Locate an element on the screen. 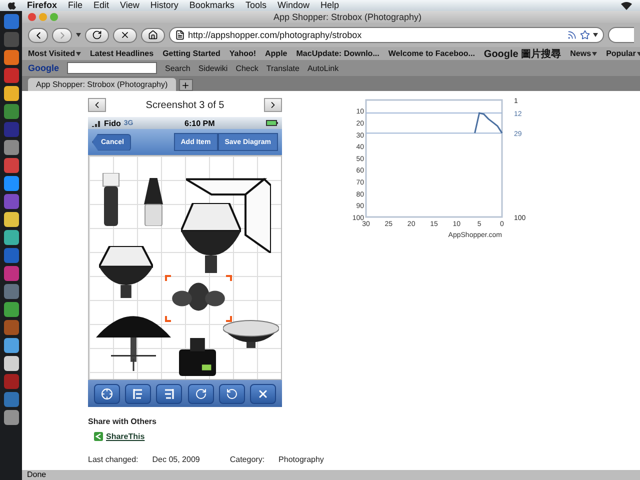  menu-item: View is located at coordinates (130, 5).